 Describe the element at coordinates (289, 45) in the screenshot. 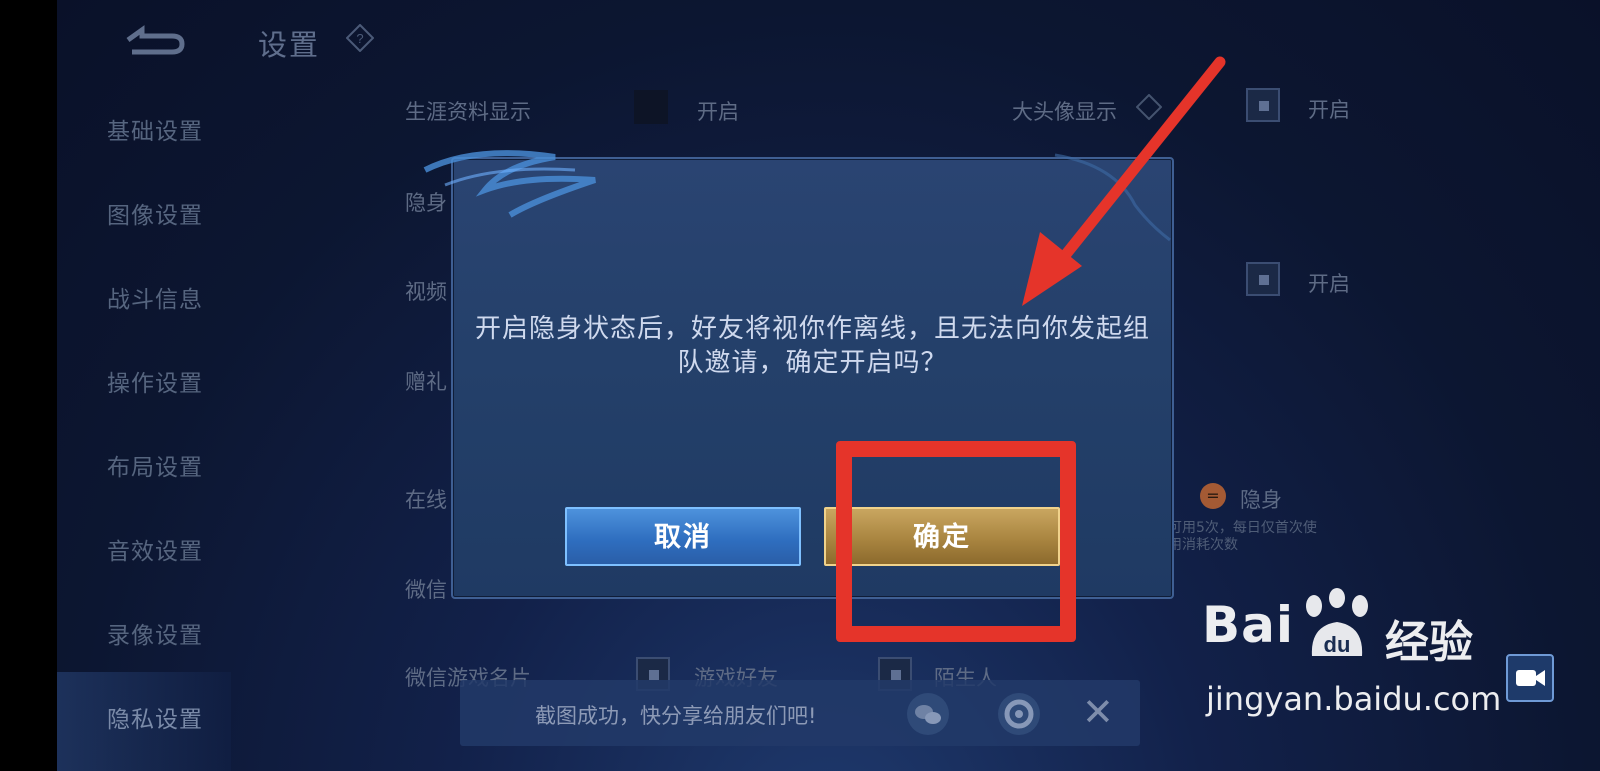

I see `page-title: 设置` at that location.